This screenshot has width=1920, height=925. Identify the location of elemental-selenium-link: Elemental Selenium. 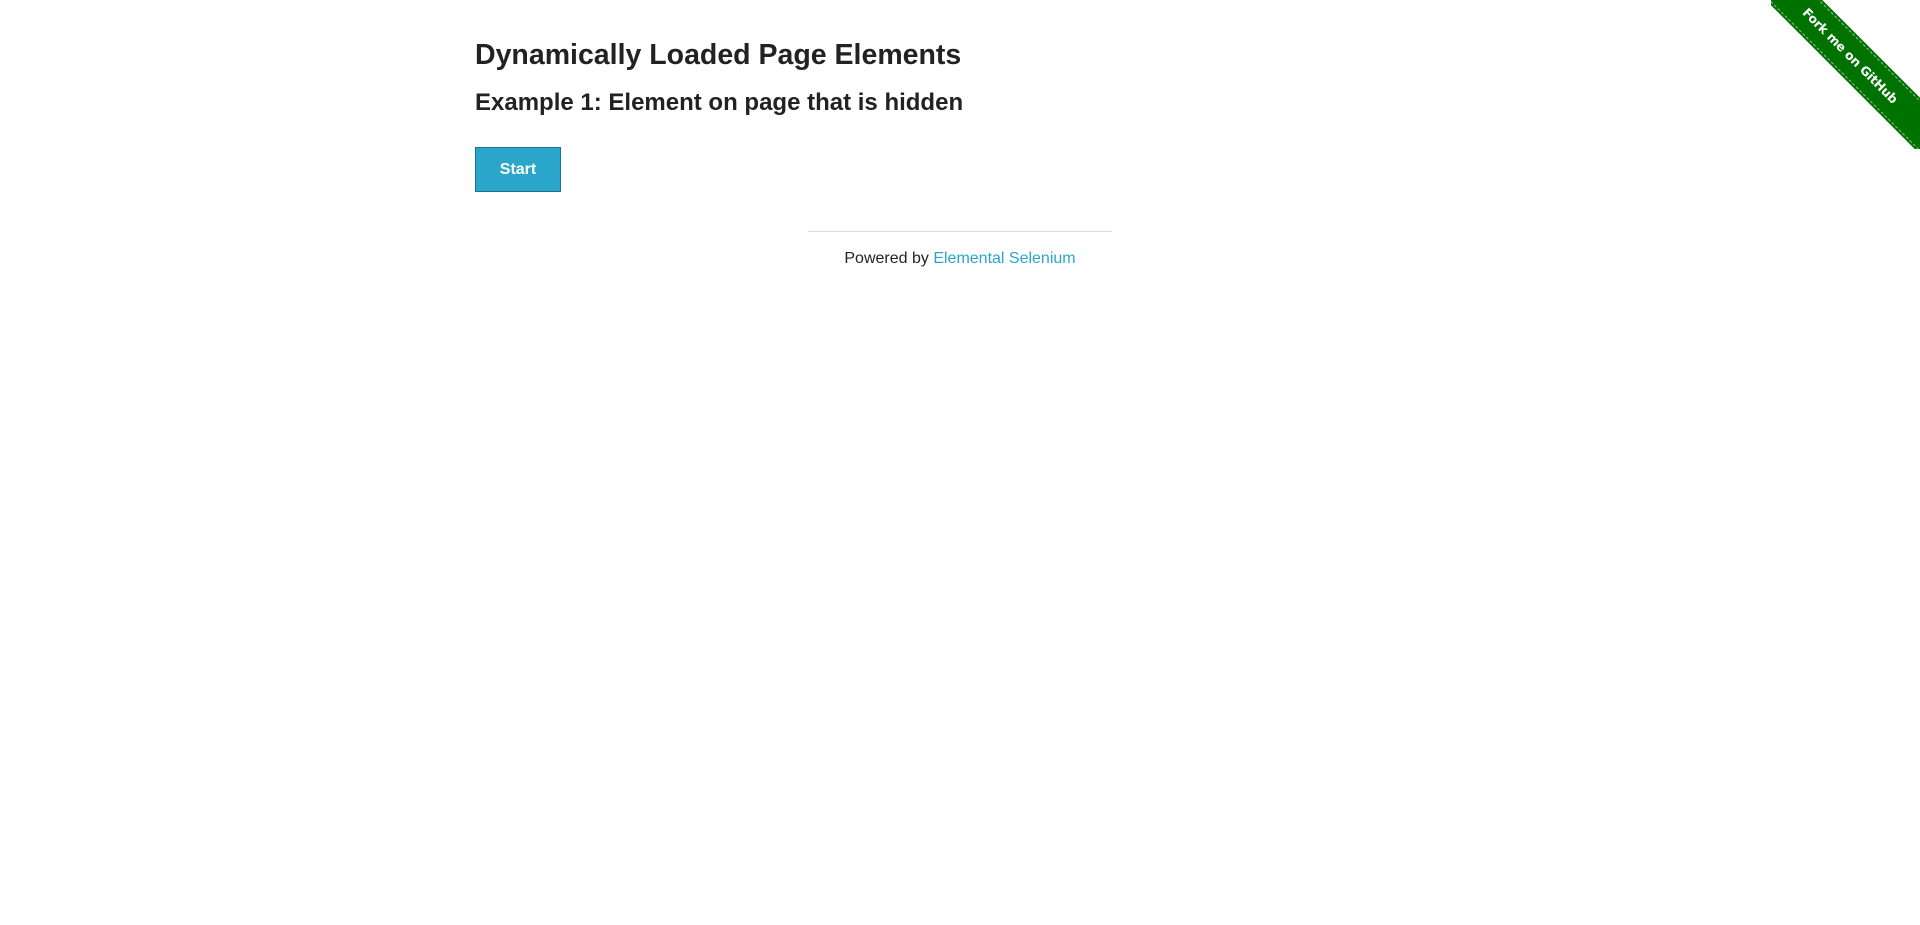
(1004, 258).